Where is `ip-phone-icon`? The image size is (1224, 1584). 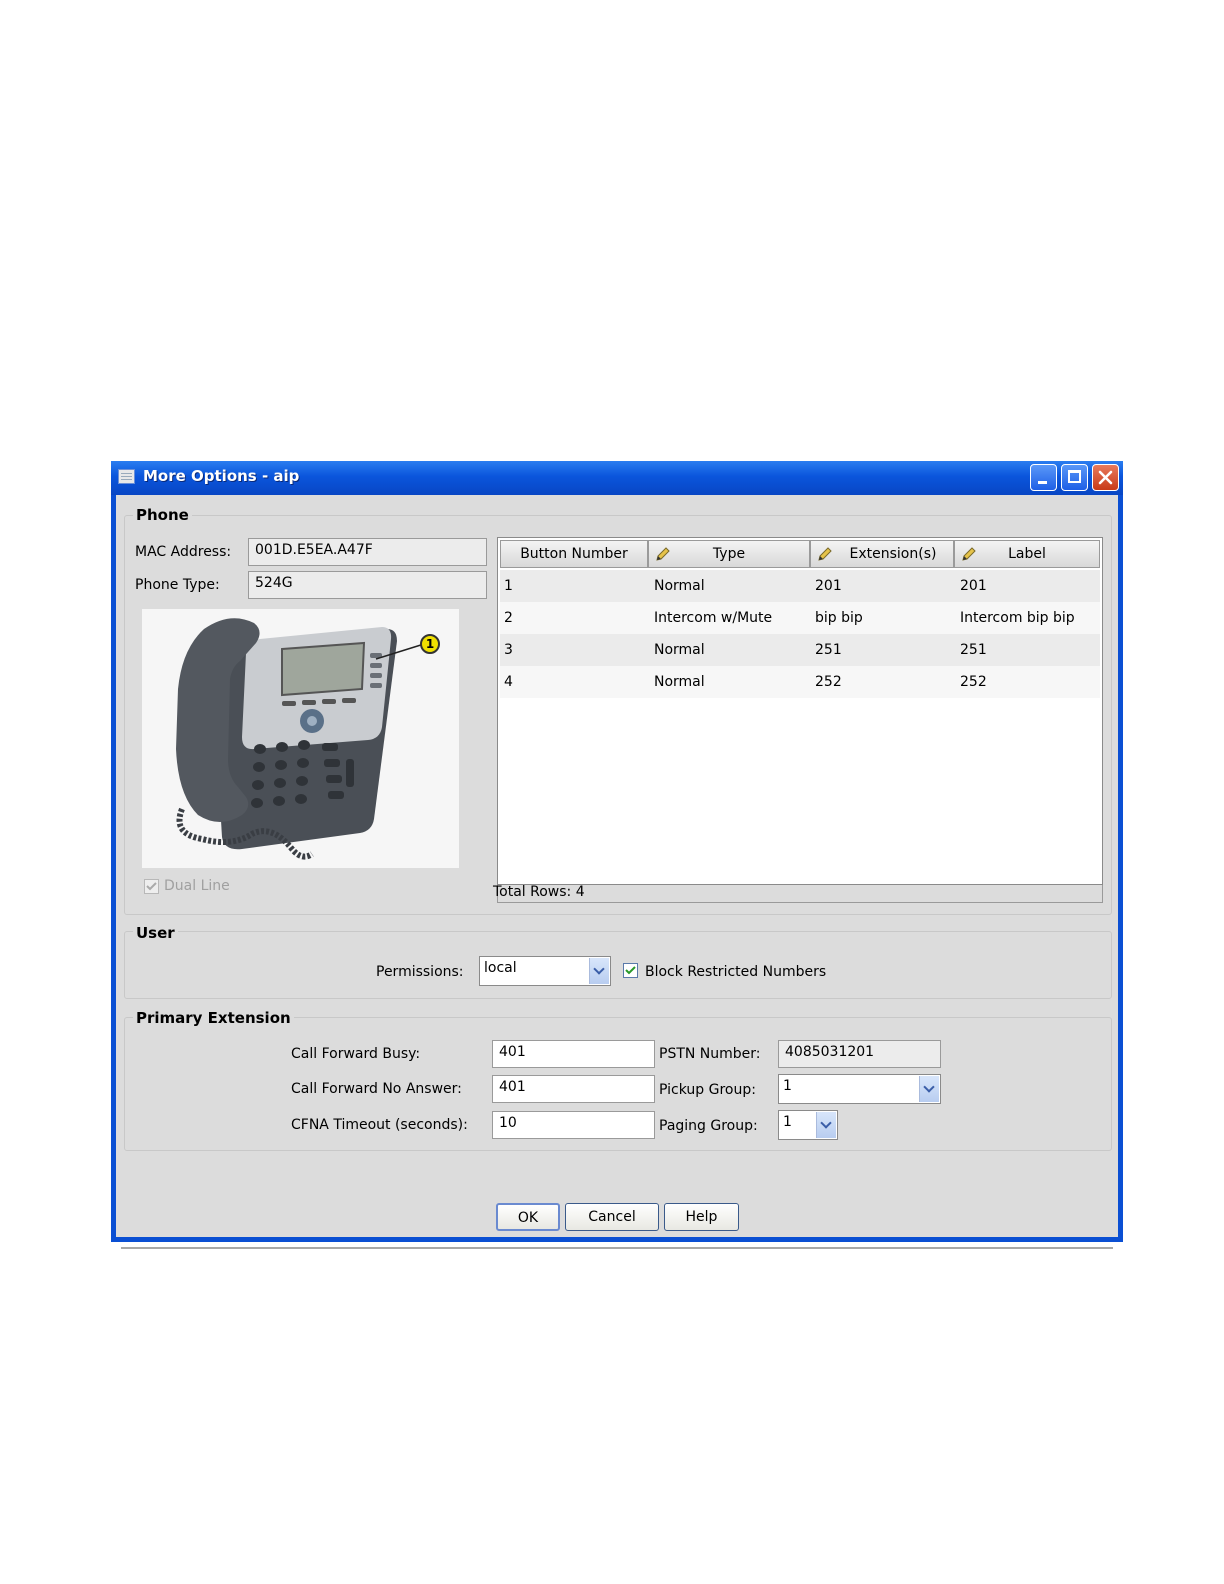 ip-phone-icon is located at coordinates (300, 739).